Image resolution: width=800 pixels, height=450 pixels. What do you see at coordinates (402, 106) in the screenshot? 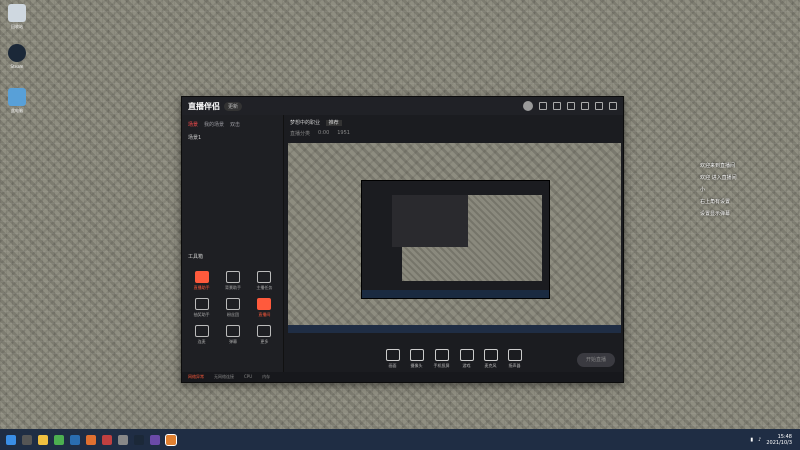
I see `title-bar: 直播伴侣 更新` at bounding box center [402, 106].